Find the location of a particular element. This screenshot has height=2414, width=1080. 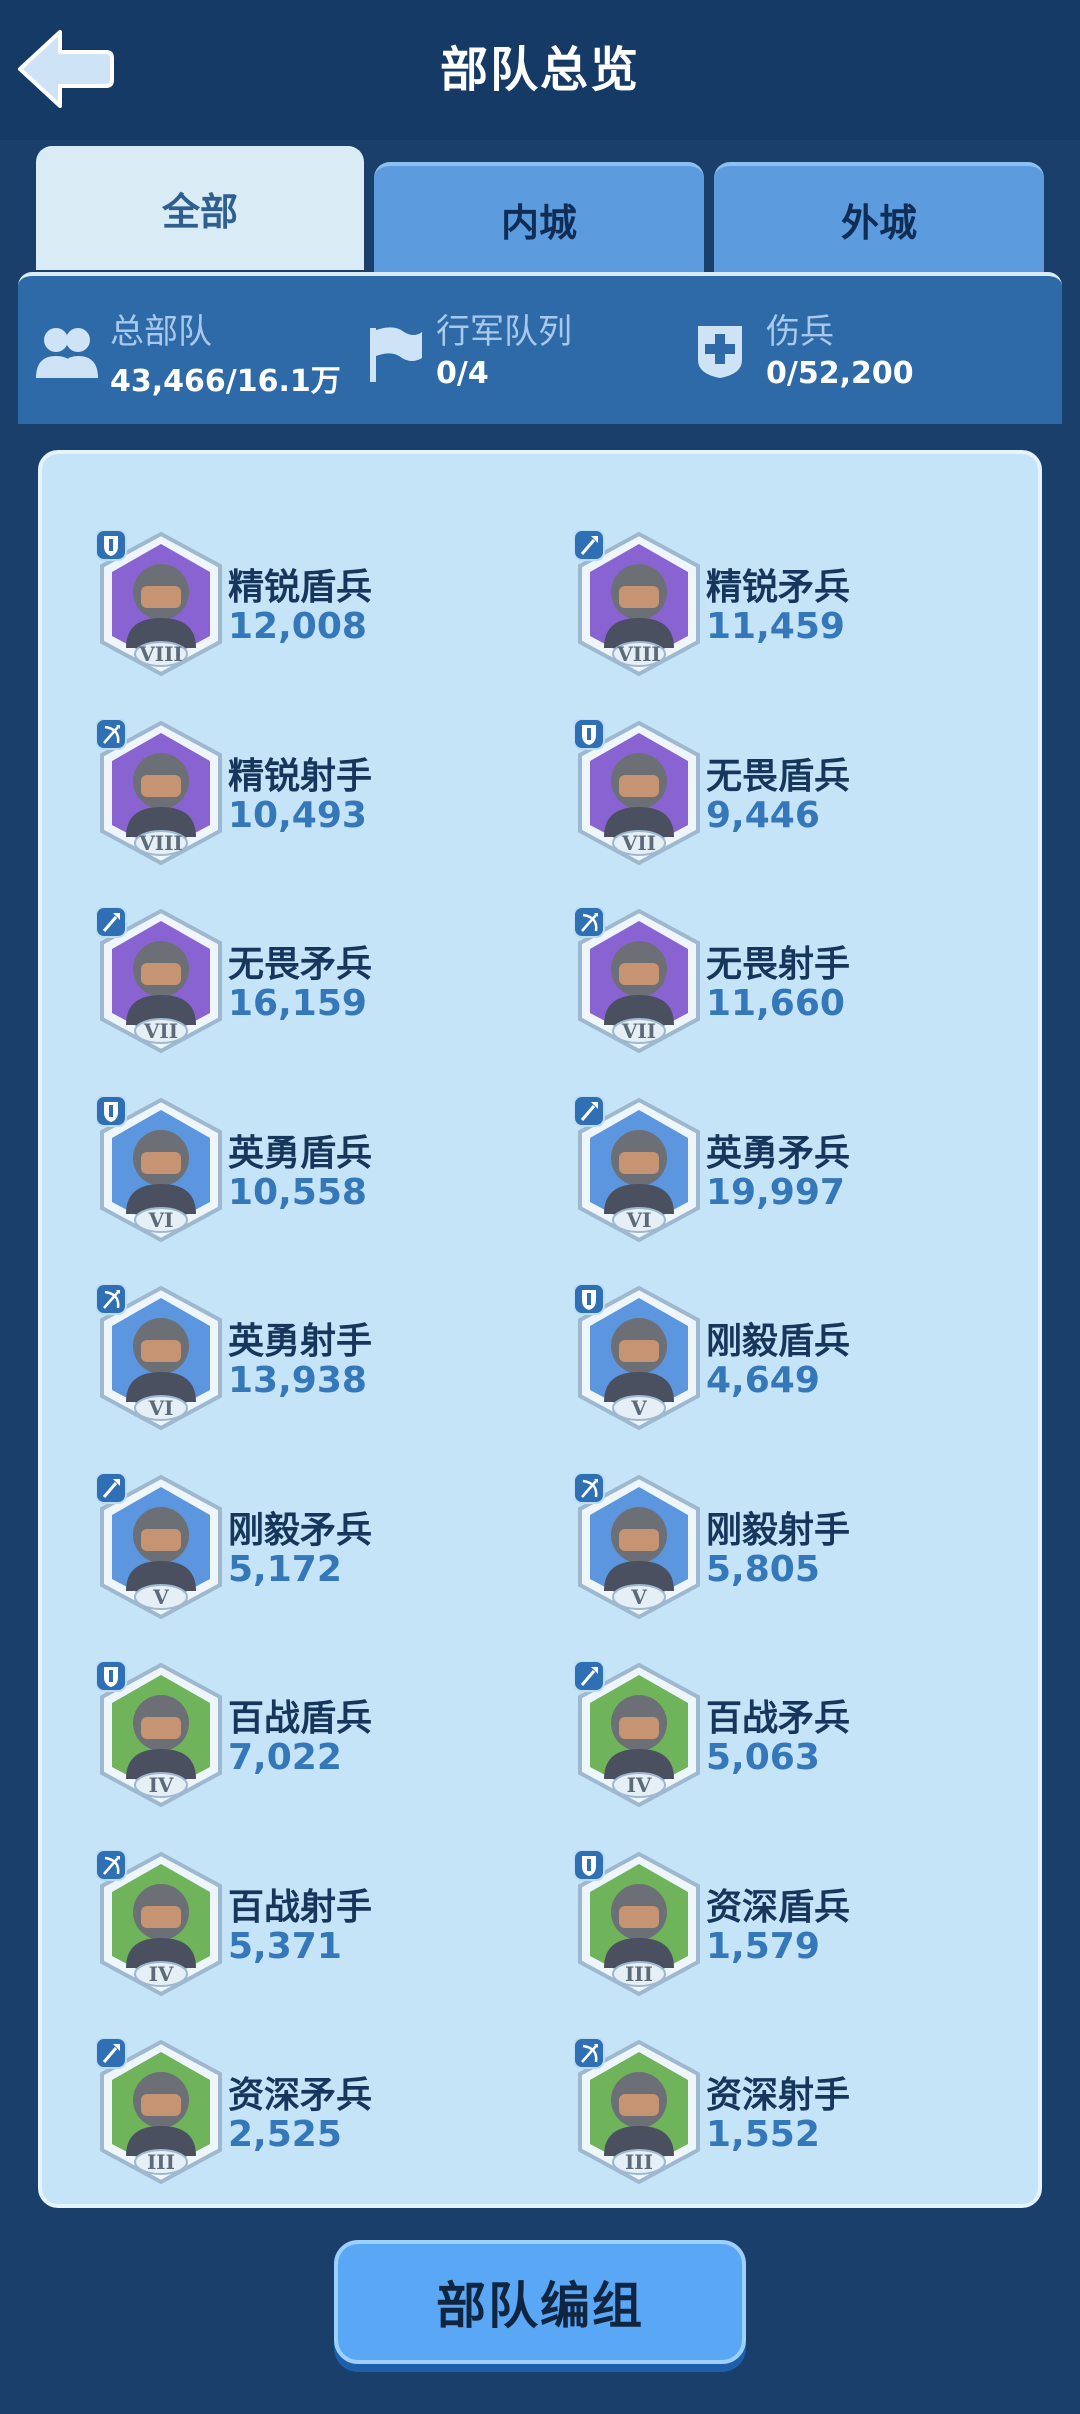

troop-name: 无畏射手 is located at coordinates (778, 964).